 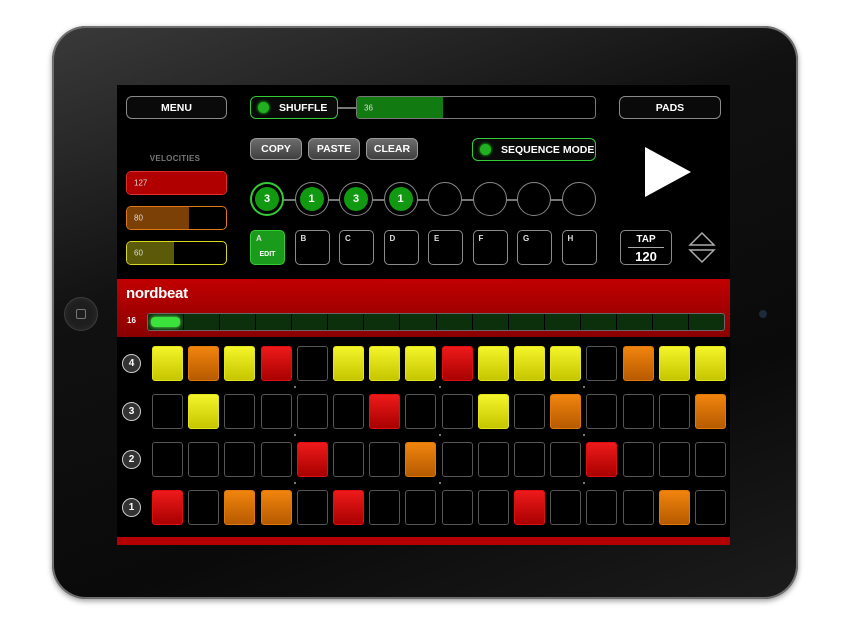 I want to click on paste-button: PASTE, so click(x=334, y=149).